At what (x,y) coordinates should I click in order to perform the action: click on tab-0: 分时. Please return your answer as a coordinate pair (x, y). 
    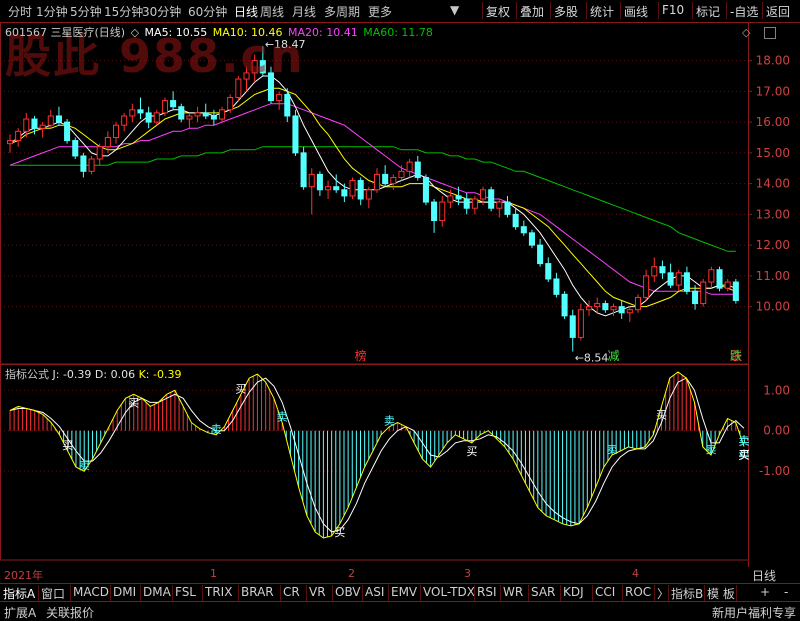
    Looking at the image, I should click on (20, 11).